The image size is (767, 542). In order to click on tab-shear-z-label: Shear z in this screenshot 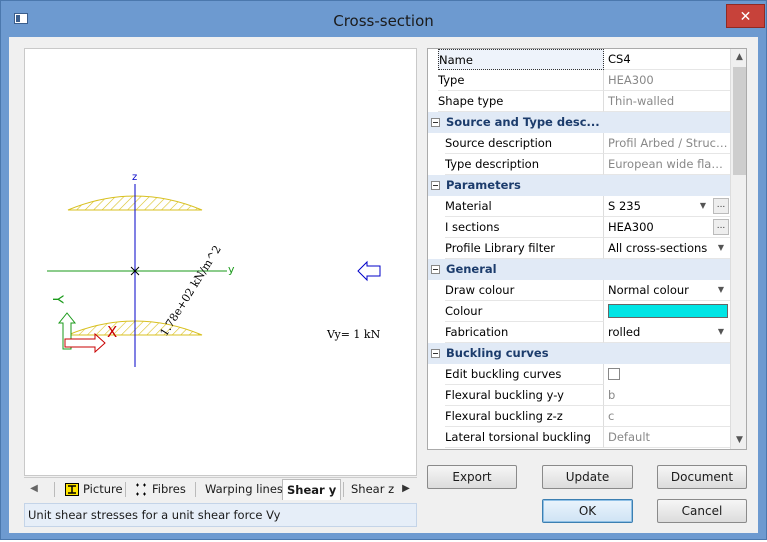, I will do `click(373, 489)`.